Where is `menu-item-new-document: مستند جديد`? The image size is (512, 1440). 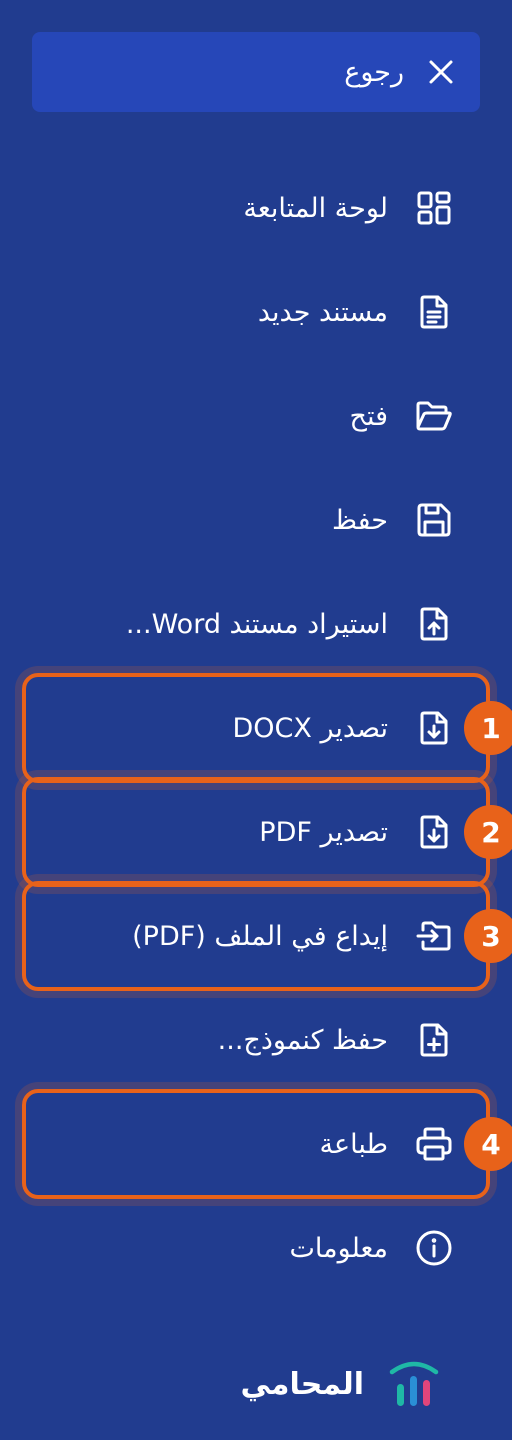
menu-item-new-document: مستند جديد is located at coordinates (252, 312).